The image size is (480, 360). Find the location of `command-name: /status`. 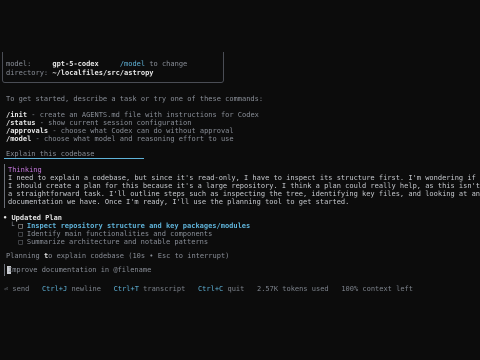

command-name: /status is located at coordinates (21, 123).